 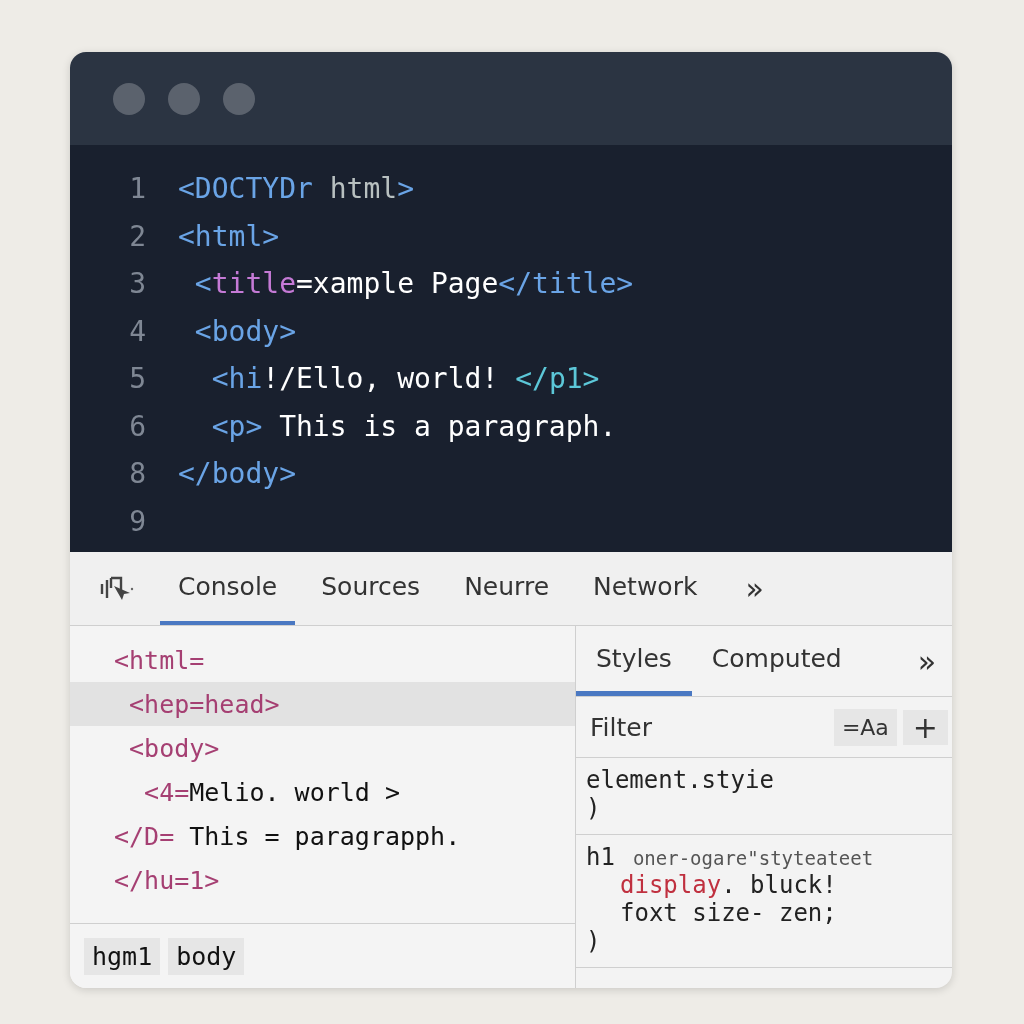 What do you see at coordinates (237, 474) in the screenshot?
I see `code-line: </body>` at bounding box center [237, 474].